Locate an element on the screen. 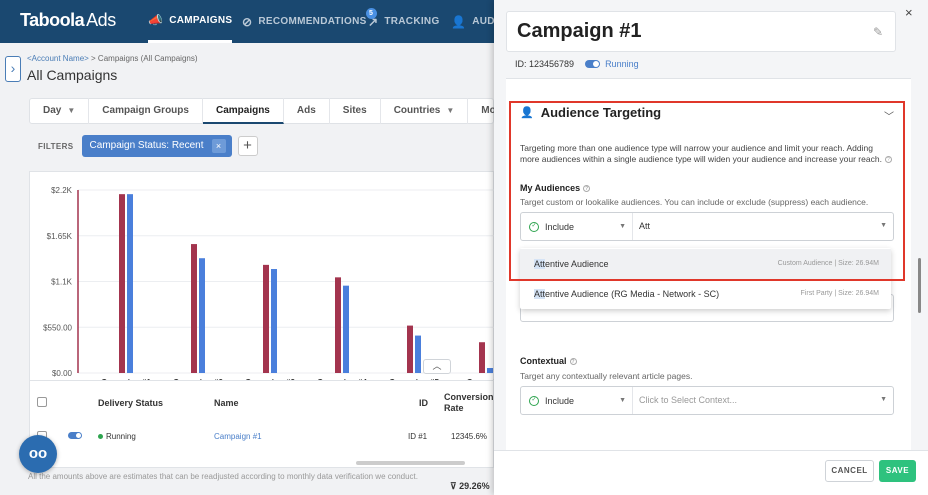 The height and width of the screenshot is (495, 928). row-status: Running is located at coordinates (117, 436).